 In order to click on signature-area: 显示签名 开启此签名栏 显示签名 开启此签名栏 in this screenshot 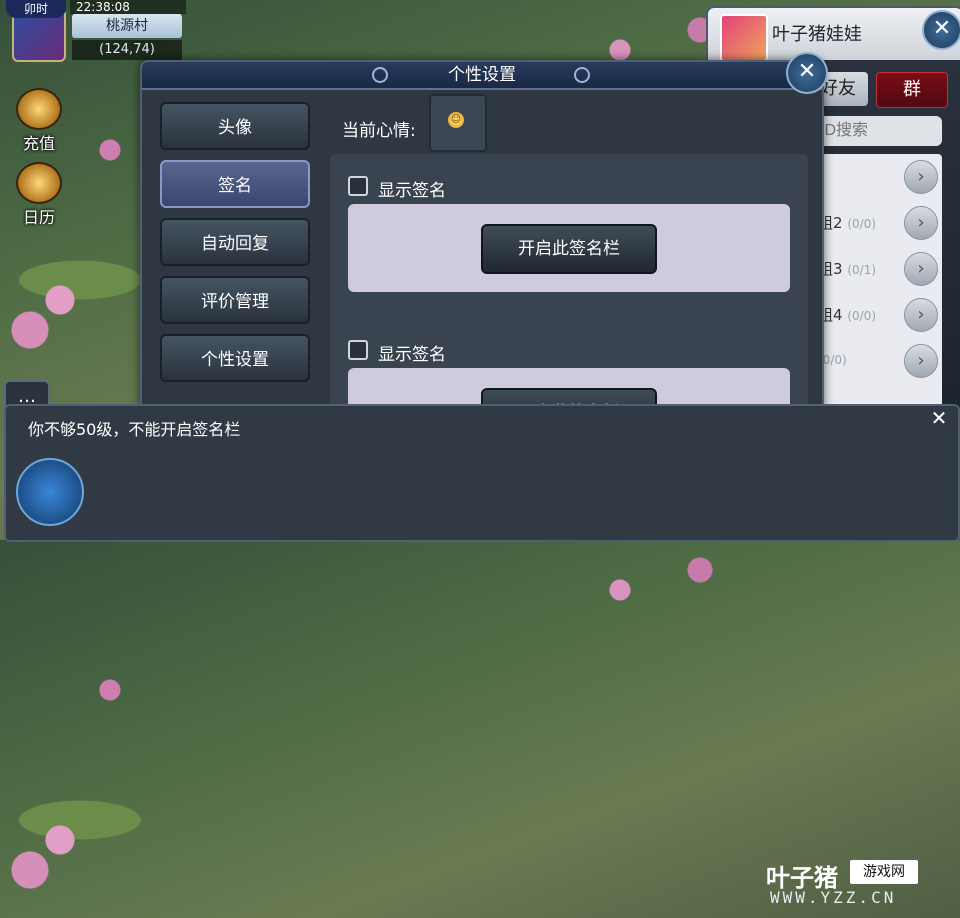, I will do `click(569, 285)`.